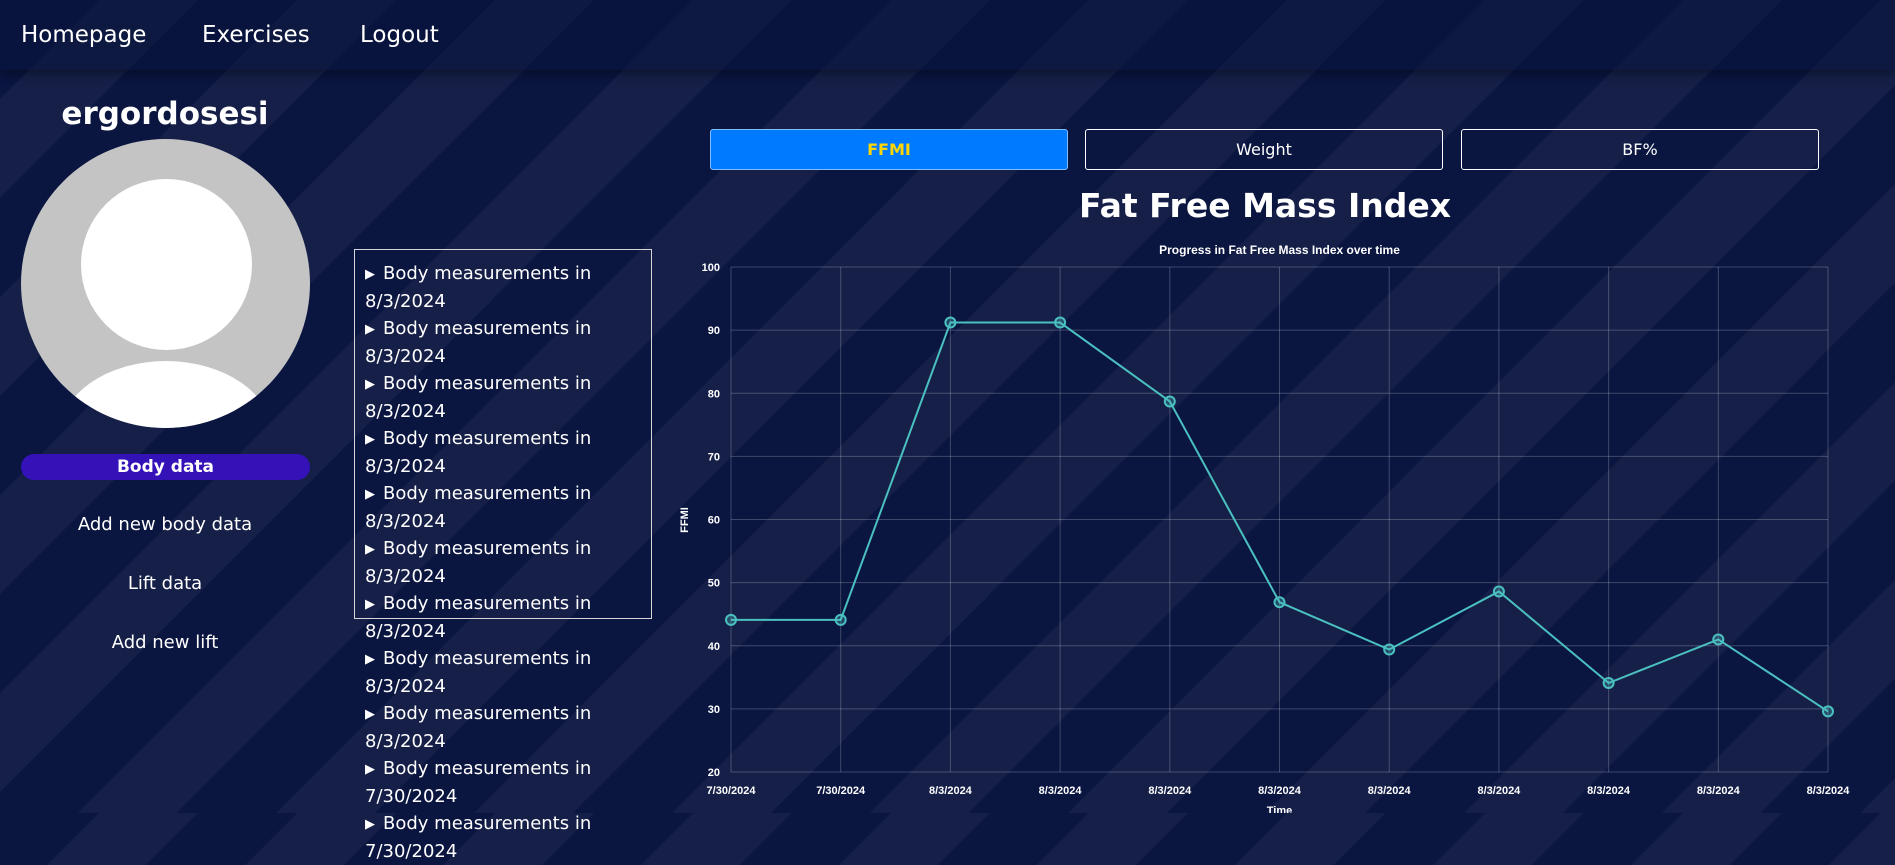 The height and width of the screenshot is (865, 1895). Describe the element at coordinates (714, 457) in the screenshot. I see `y-tick-label: 70` at that location.